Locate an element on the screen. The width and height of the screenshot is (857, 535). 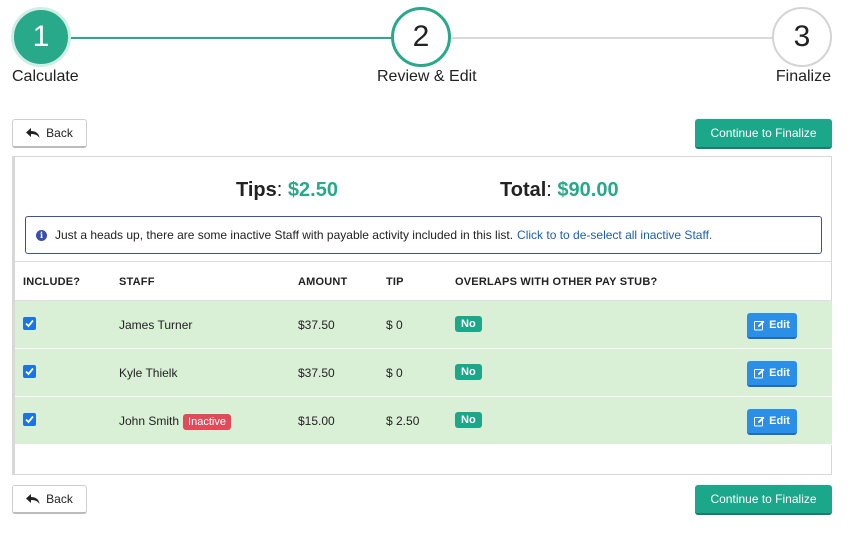
tip-value: $ 2.50 is located at coordinates (403, 421).